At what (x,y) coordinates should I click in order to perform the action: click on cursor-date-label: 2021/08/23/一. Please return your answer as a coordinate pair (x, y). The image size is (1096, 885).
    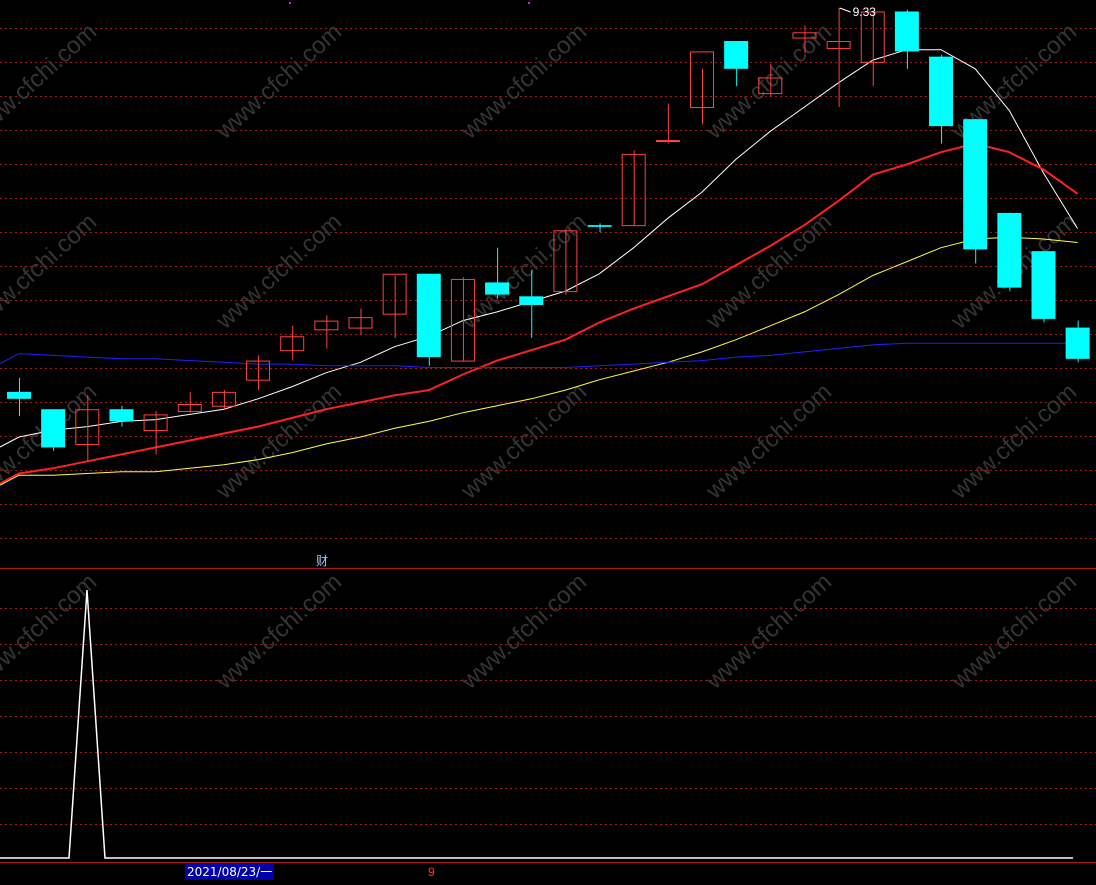
    Looking at the image, I should click on (230, 872).